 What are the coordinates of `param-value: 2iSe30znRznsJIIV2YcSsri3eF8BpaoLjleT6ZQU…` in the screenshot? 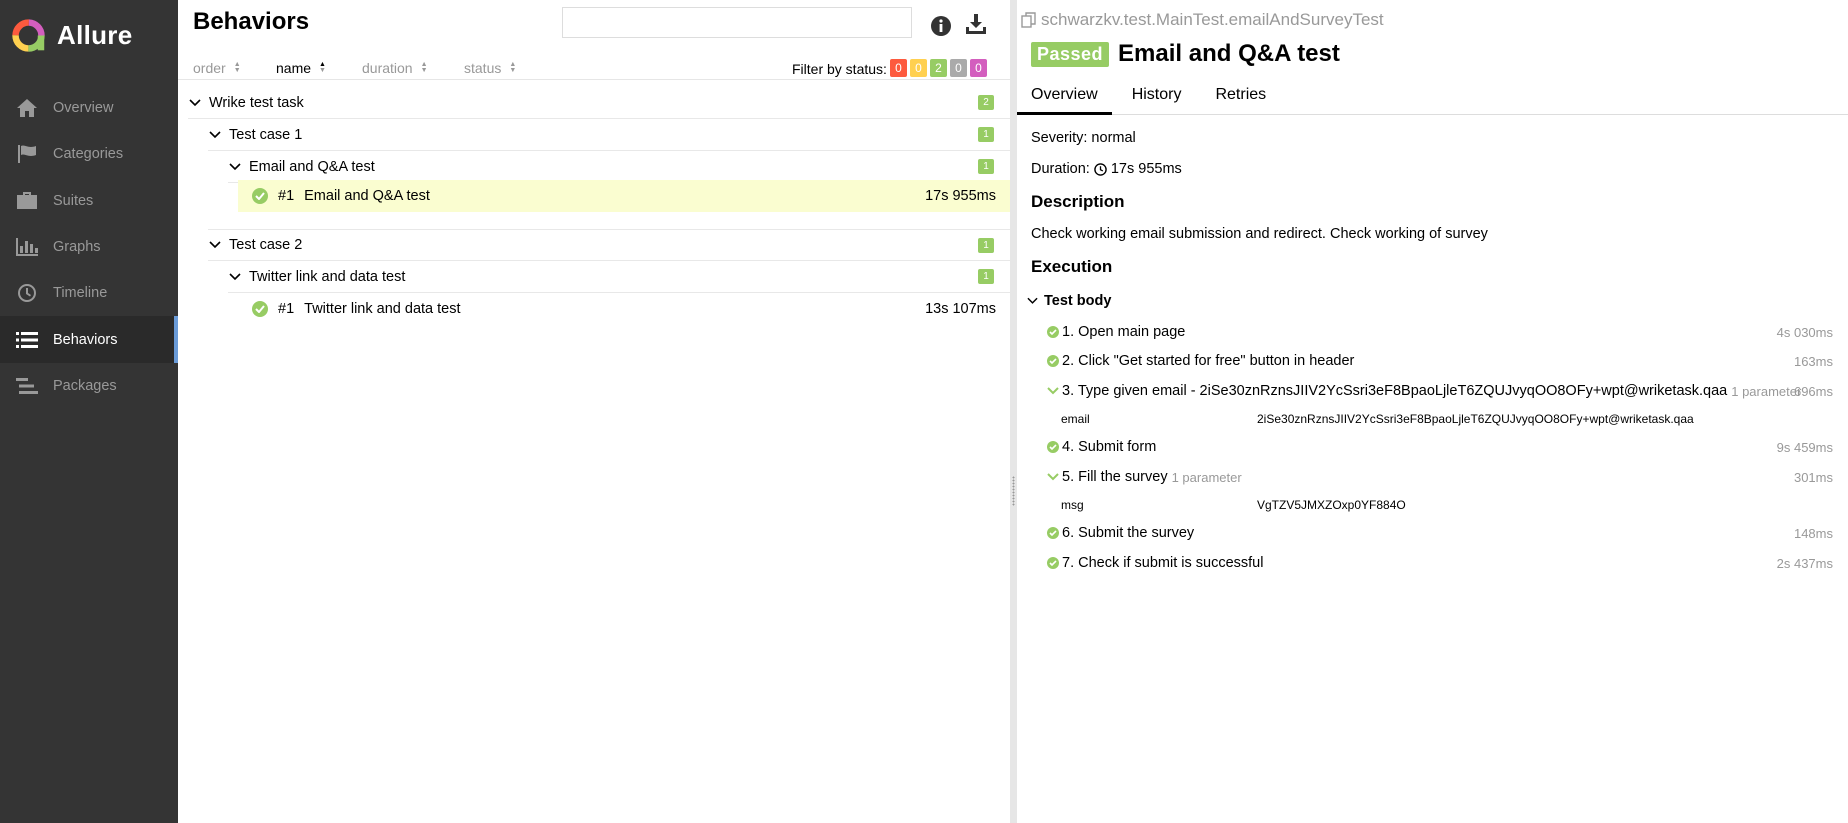 It's located at (1475, 419).